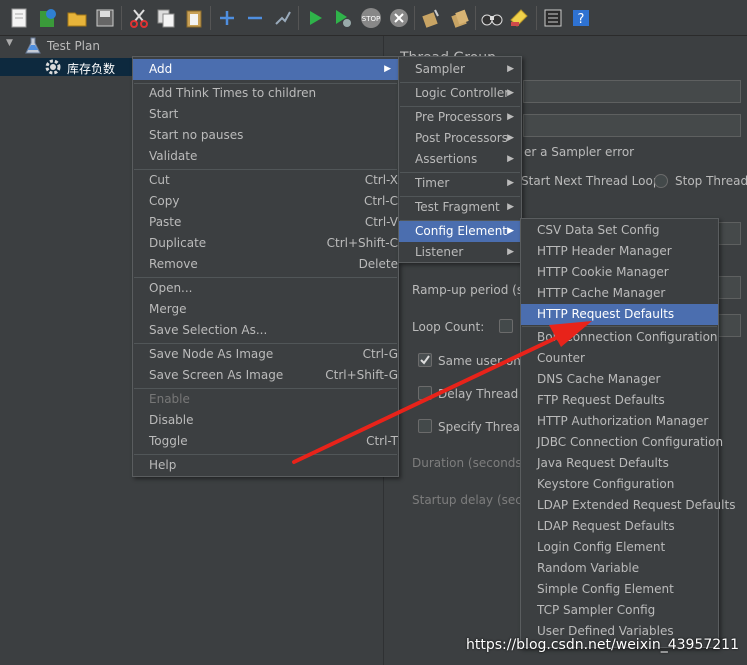 The height and width of the screenshot is (665, 747). What do you see at coordinates (427, 399) in the screenshot?
I see `arrow-shaft` at bounding box center [427, 399].